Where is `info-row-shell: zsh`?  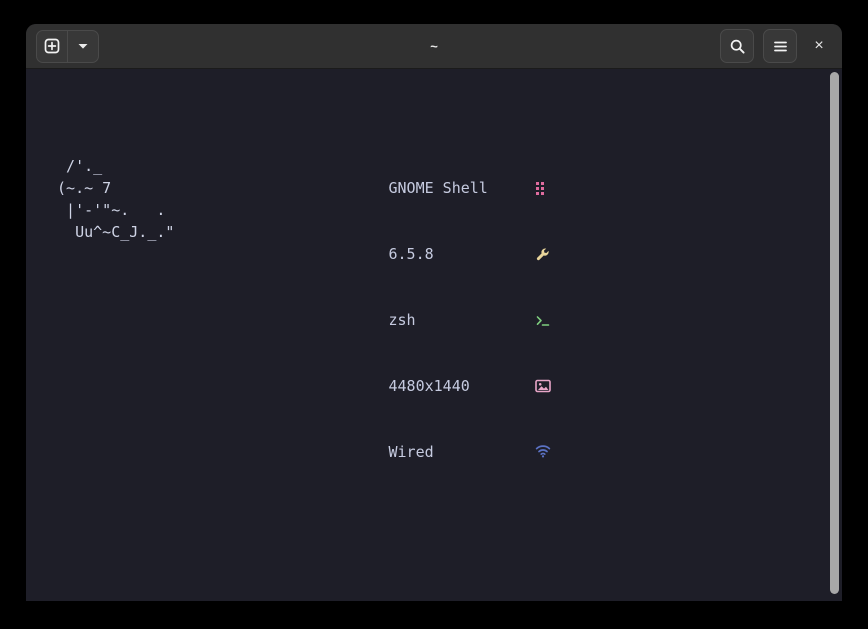
info-row-shell: zsh is located at coordinates (389, 320).